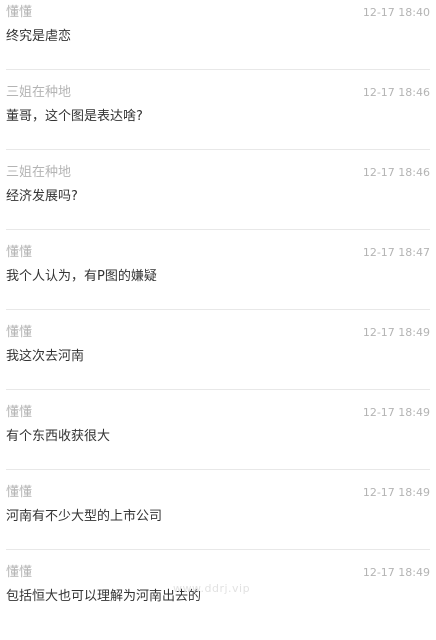 This screenshot has height=640, width=436. I want to click on comment-content: 河南有不少大型的上市公司, so click(84, 516).